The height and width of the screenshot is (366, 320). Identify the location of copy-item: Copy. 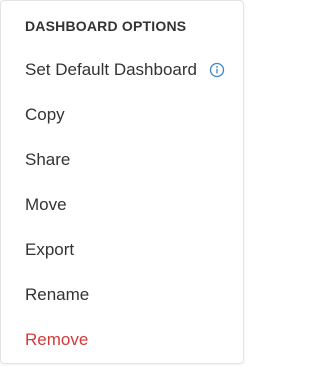
(123, 114).